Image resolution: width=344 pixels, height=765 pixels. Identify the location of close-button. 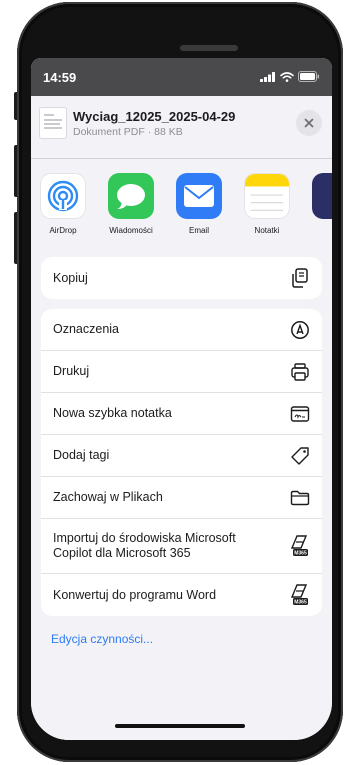
(309, 123).